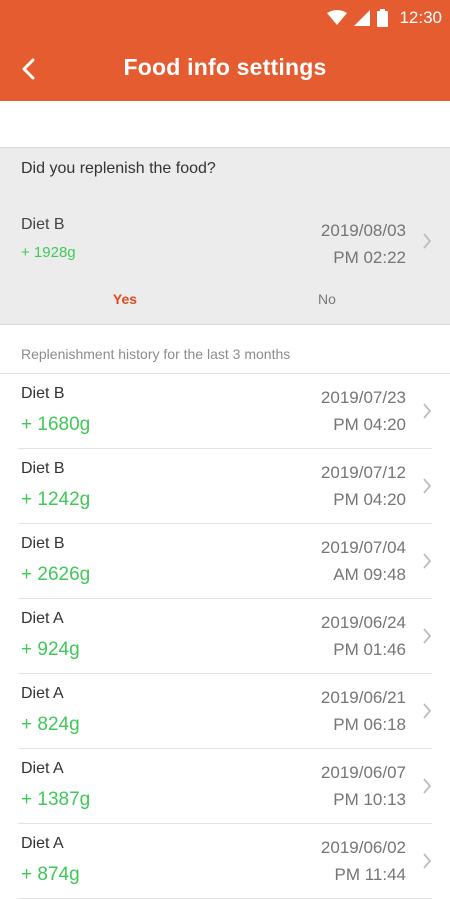  I want to click on item-date: 2019/06/02, so click(363, 847).